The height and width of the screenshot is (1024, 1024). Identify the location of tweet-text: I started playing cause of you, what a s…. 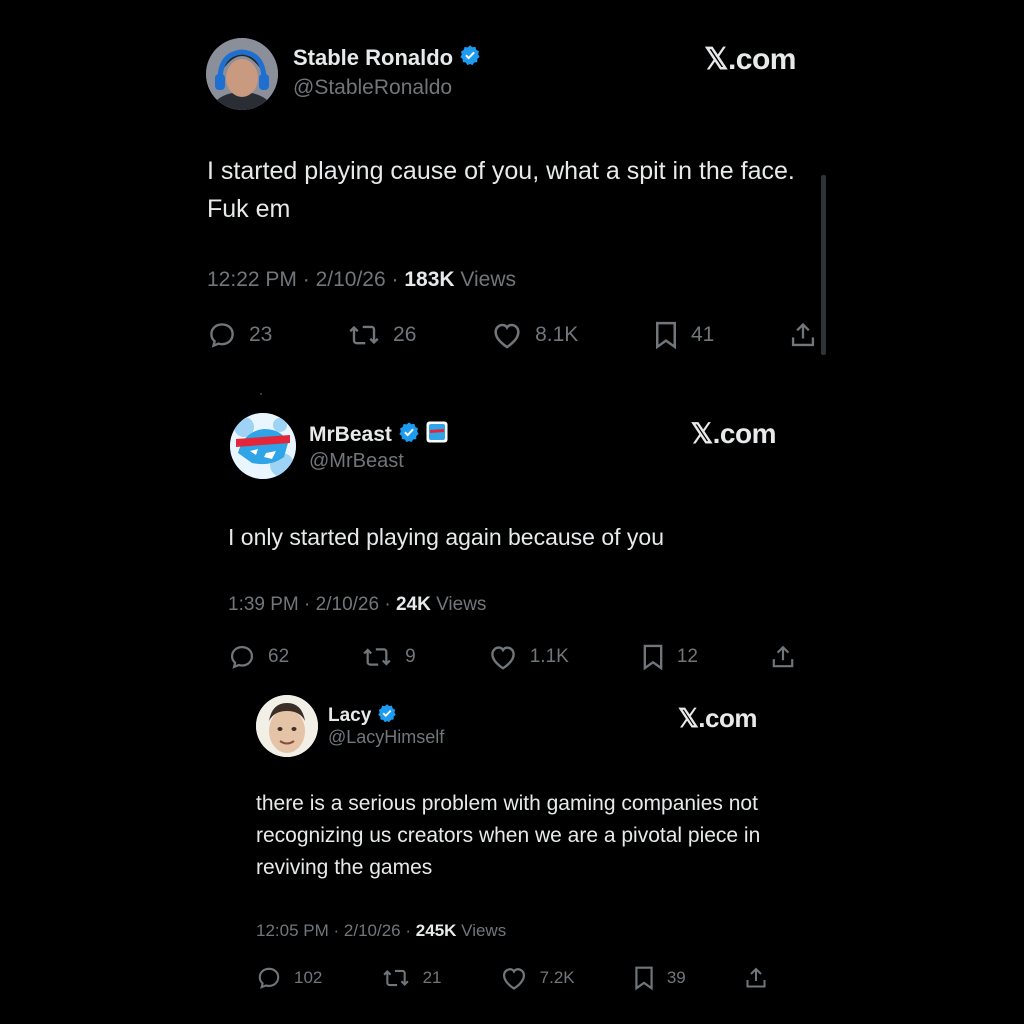
(501, 190).